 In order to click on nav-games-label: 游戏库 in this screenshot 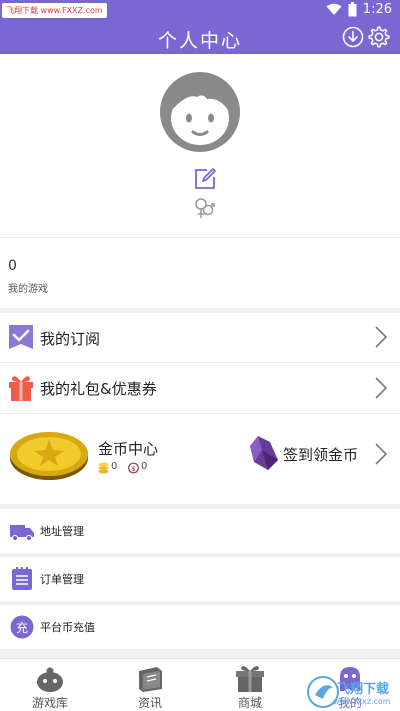, I will do `click(49, 703)`.